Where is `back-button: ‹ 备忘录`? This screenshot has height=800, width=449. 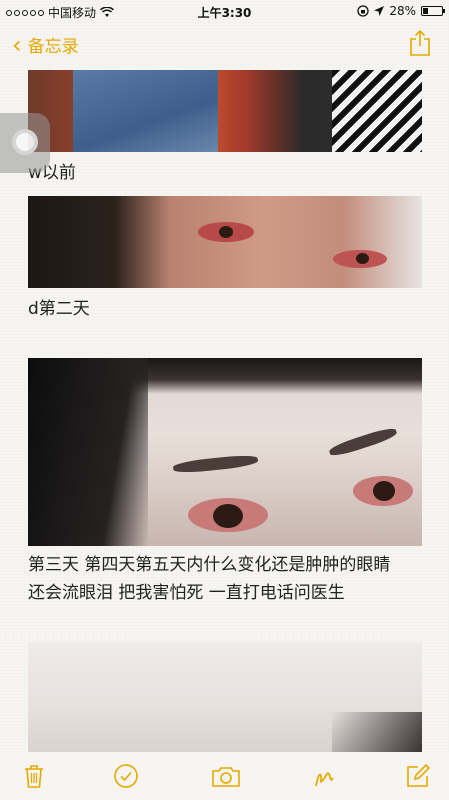 back-button: ‹ 备忘录 is located at coordinates (45, 44).